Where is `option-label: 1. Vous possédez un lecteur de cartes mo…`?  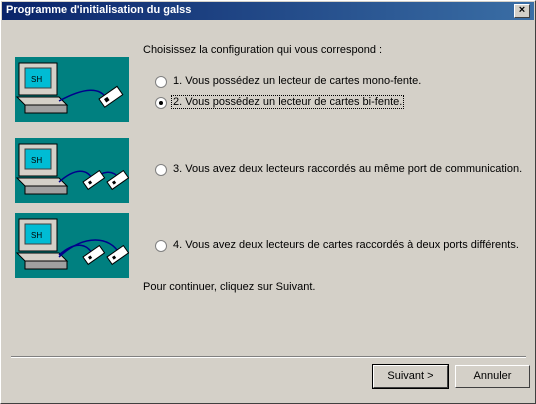
option-label: 1. Vous possédez un lecteur de cartes mo… is located at coordinates (297, 81).